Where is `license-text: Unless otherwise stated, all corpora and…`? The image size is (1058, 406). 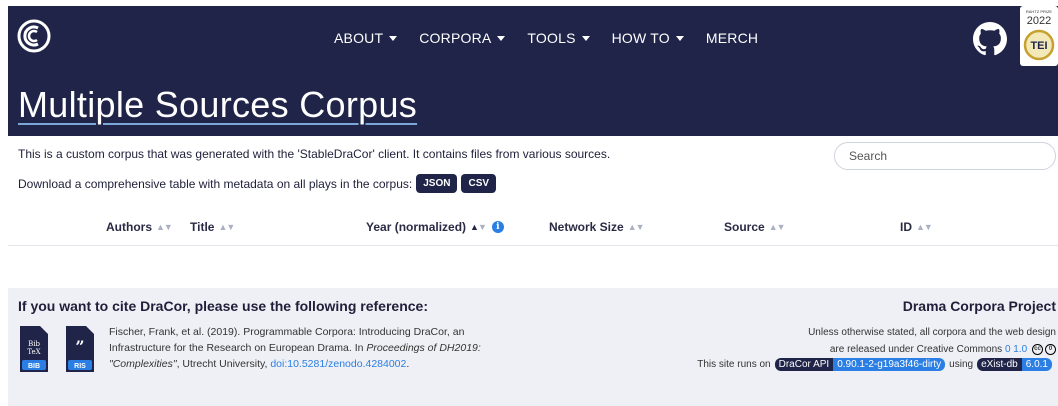 license-text: Unless otherwise stated, all corpora and… is located at coordinates (932, 341).